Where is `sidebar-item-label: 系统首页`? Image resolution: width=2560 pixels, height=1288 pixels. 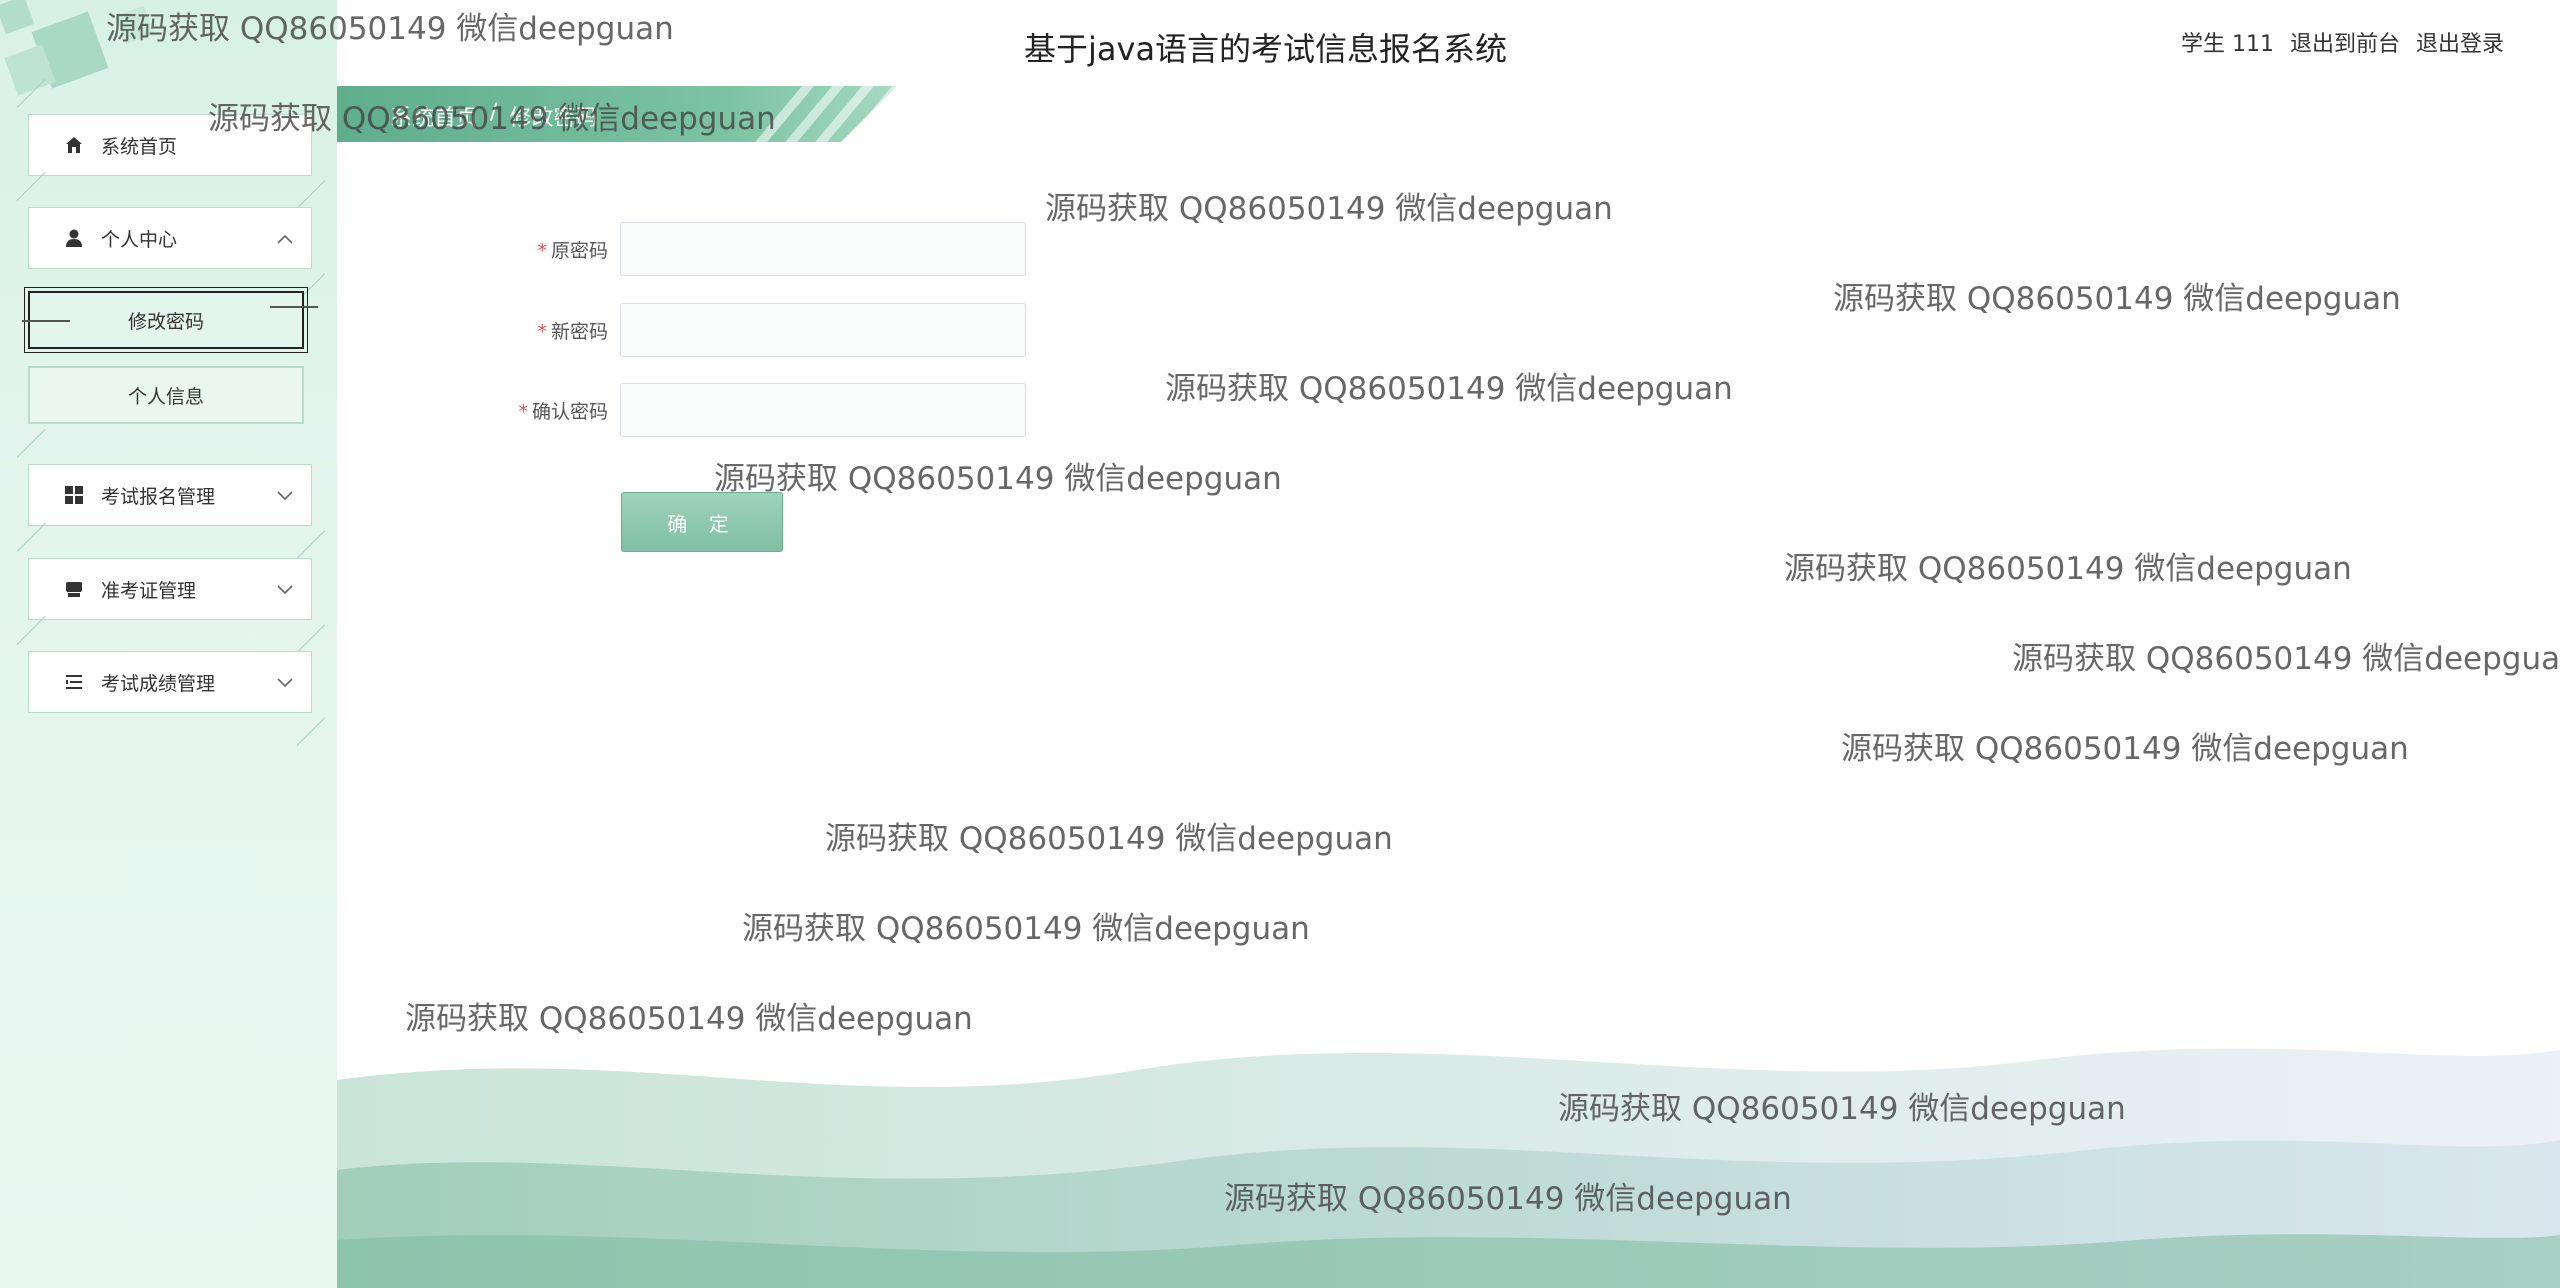
sidebar-item-label: 系统首页 is located at coordinates (139, 146).